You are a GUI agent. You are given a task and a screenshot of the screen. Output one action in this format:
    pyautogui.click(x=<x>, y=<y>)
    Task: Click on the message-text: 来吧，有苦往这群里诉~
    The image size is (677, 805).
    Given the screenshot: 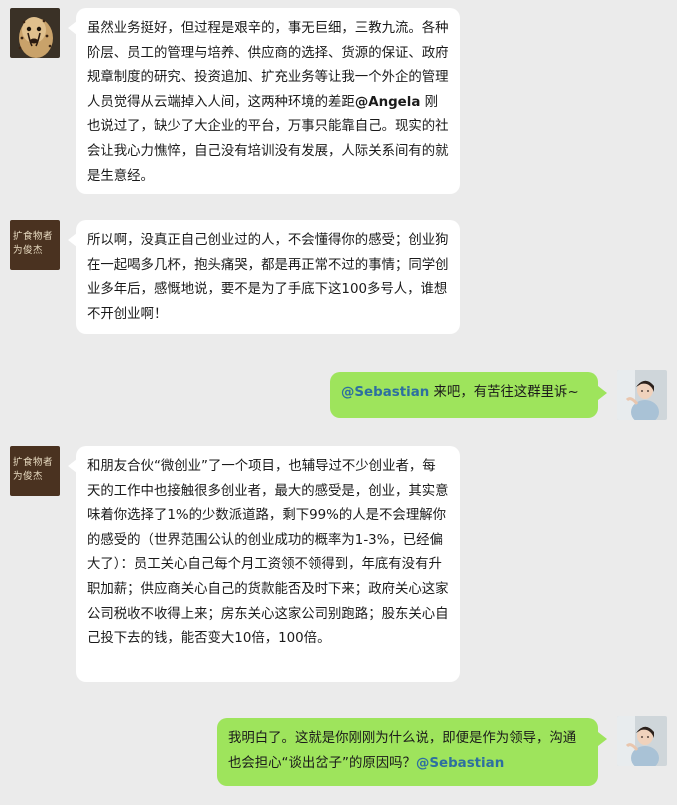 What is the action you would take?
    pyautogui.click(x=504, y=392)
    